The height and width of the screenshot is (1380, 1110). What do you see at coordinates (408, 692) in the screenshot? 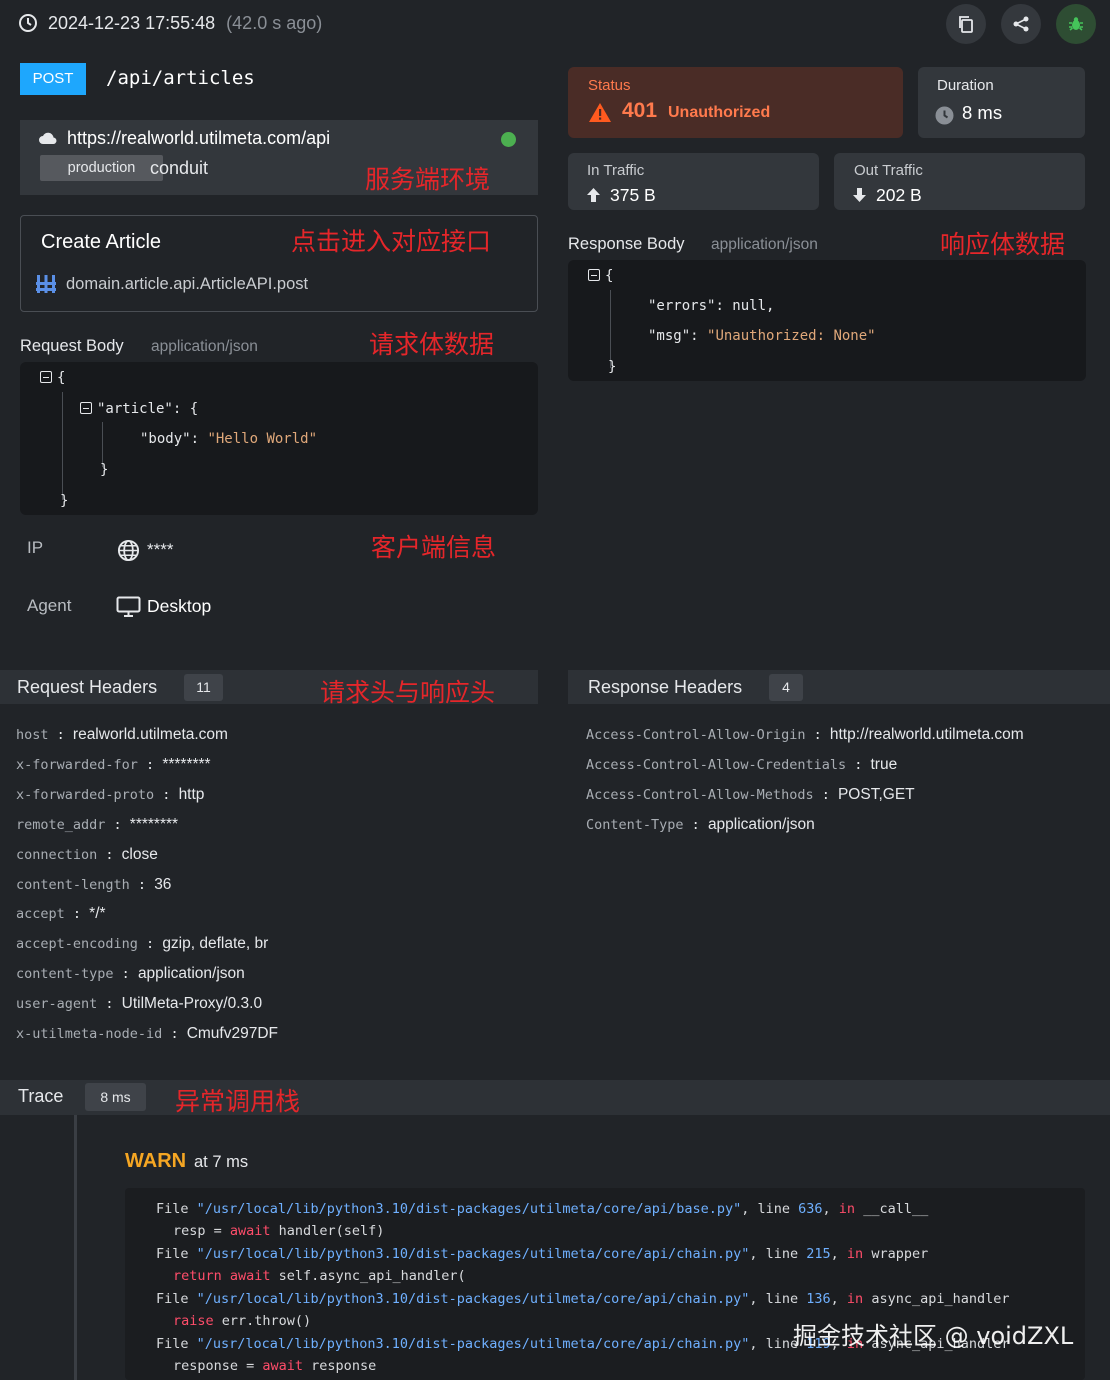
I see `annotation-headers: 请求头与响应头` at bounding box center [408, 692].